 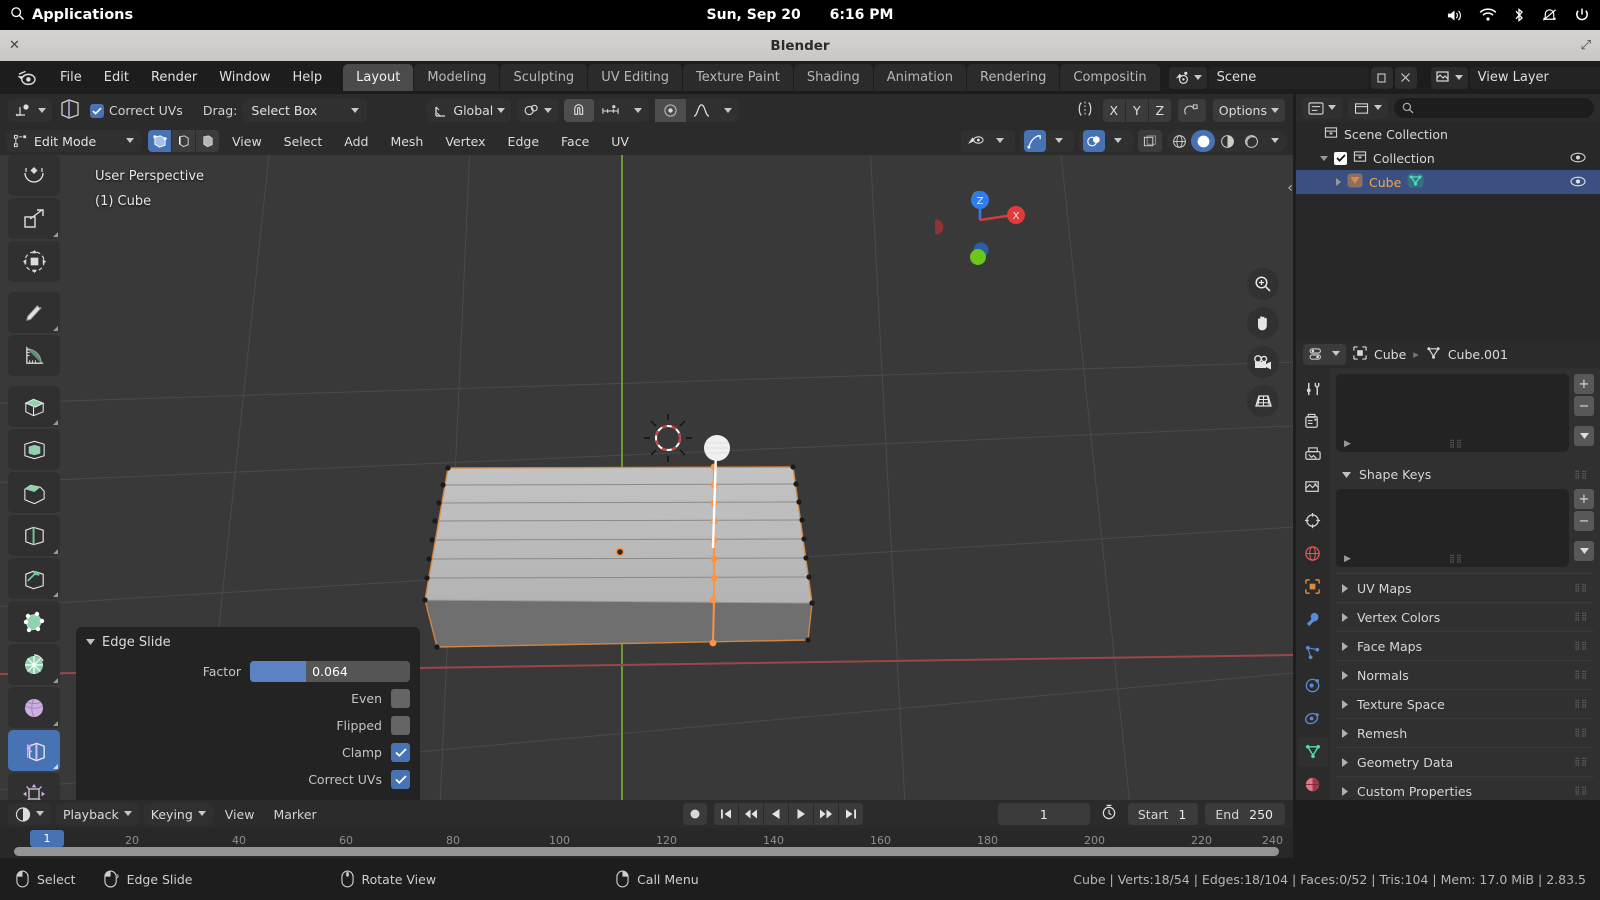 I want to click on shading-wireframe-icon, so click(x=1179, y=141).